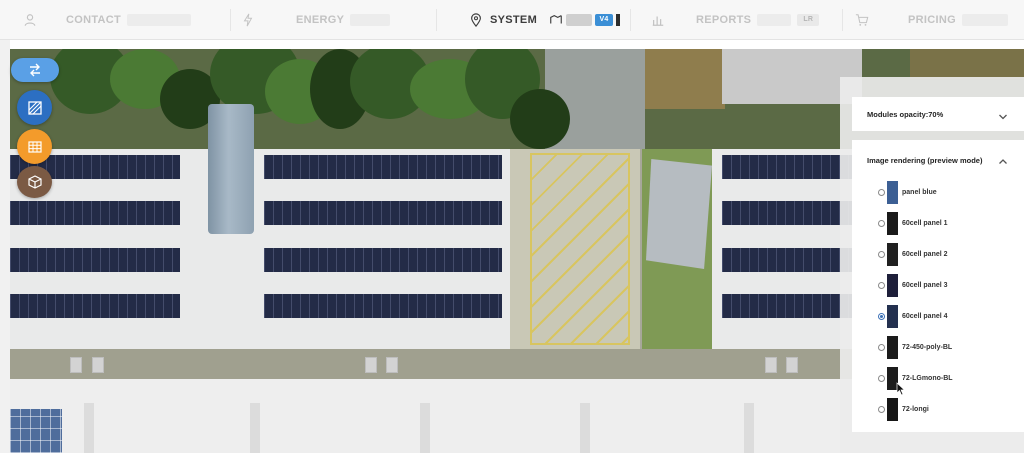  Describe the element at coordinates (905, 114) in the screenshot. I see `modules-opacity-title: Modules opacity:70%` at that location.